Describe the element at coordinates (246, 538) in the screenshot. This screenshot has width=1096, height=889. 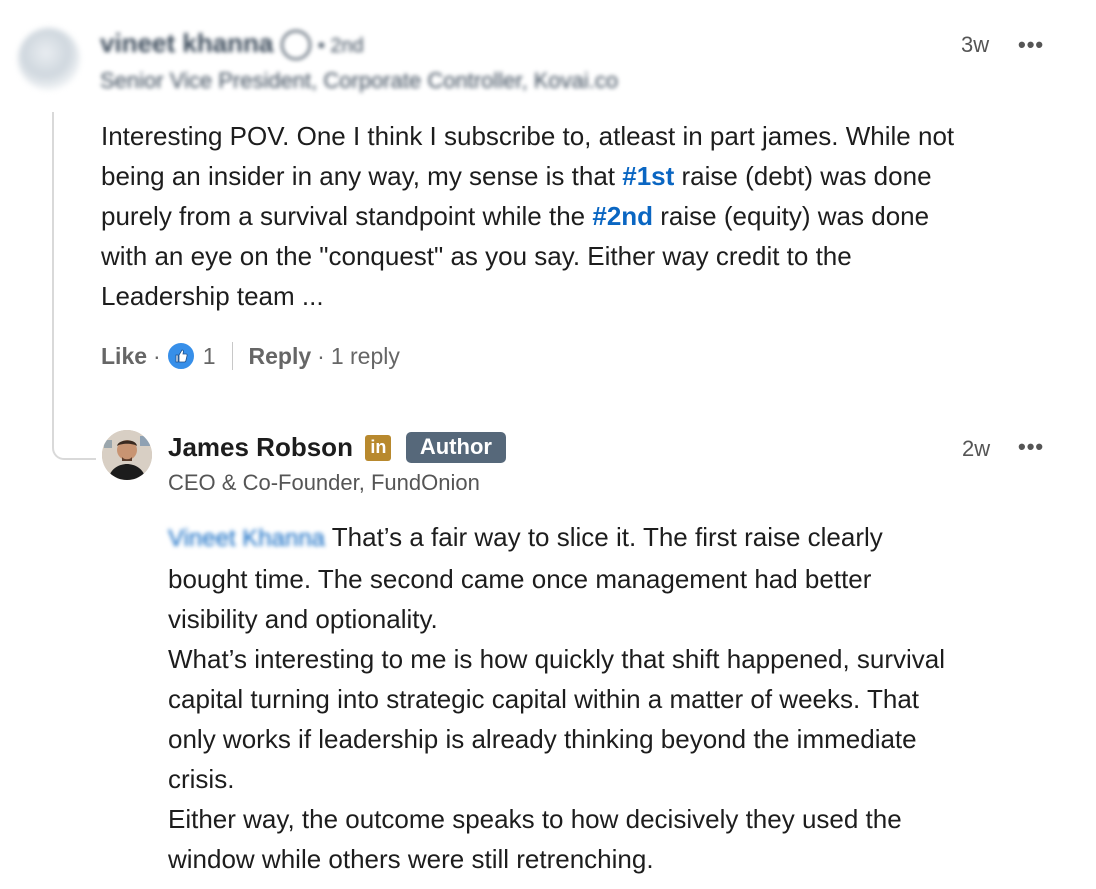
I see `mention-link: Vineet Khanna` at that location.